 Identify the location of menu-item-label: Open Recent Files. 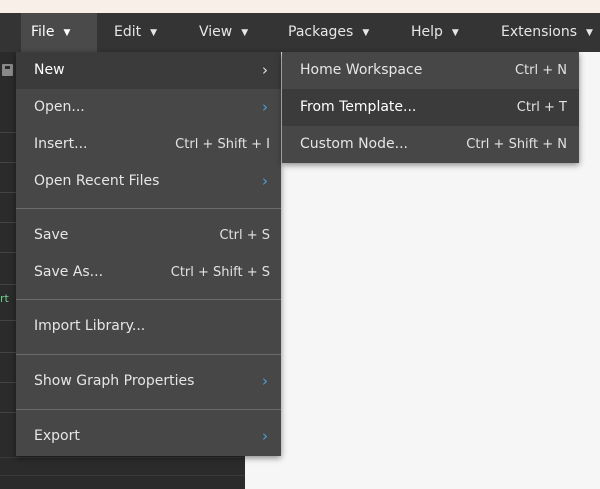
(97, 181).